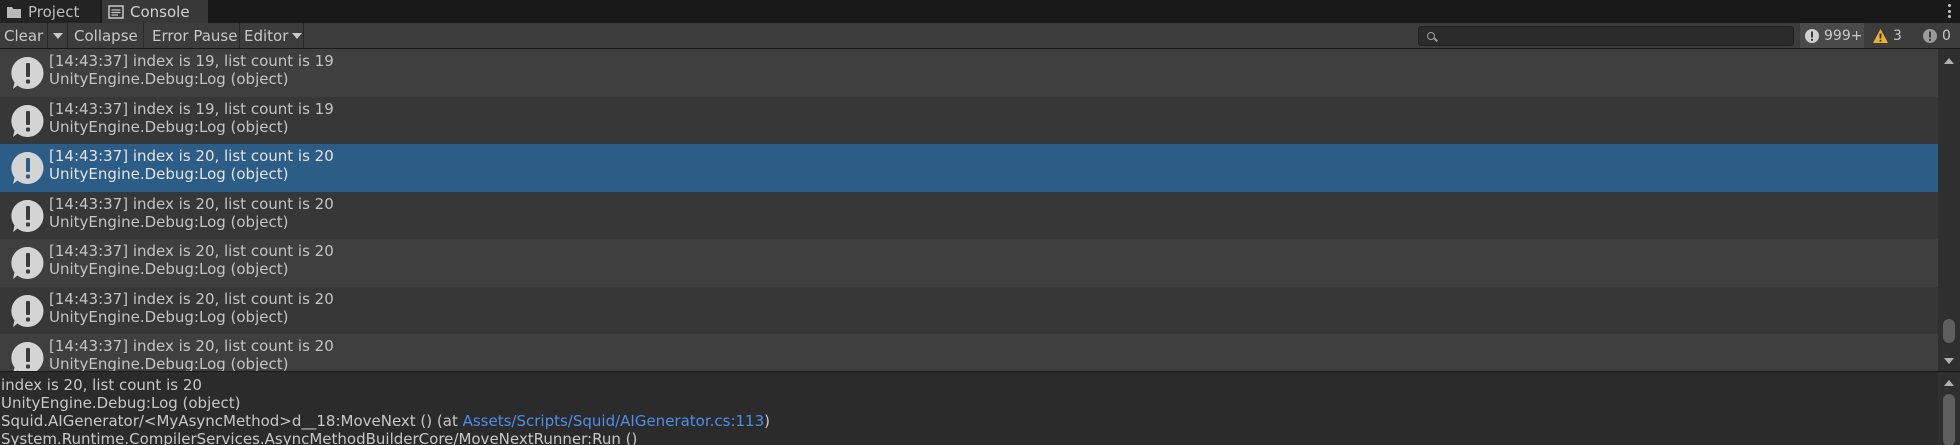 The image size is (1960, 445). I want to click on collapse-toggle: Collapse, so click(107, 35).